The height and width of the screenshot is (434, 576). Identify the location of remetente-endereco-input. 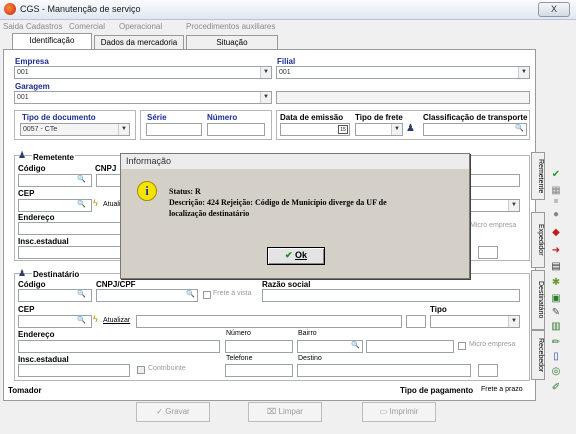
(70, 228).